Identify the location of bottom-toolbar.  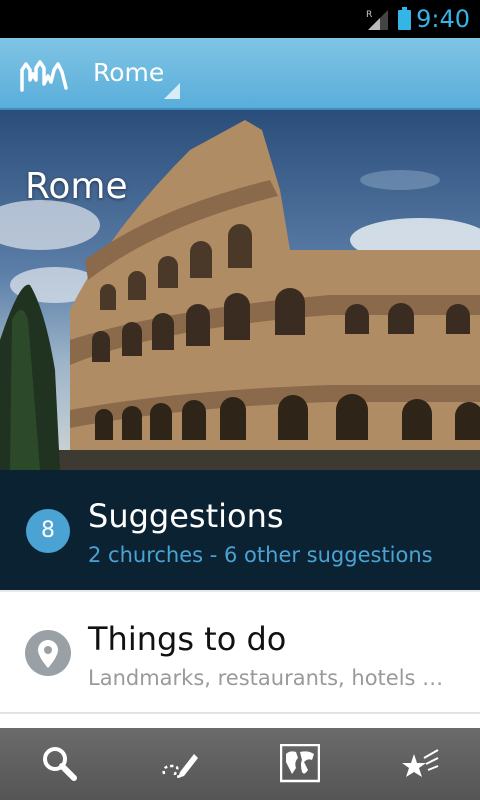
(240, 764).